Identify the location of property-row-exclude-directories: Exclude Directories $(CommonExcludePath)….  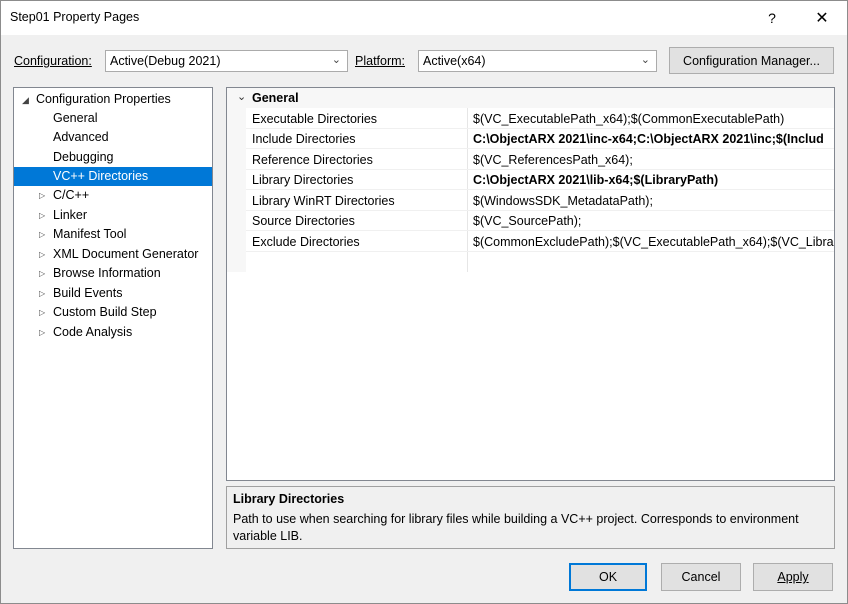
(540, 242).